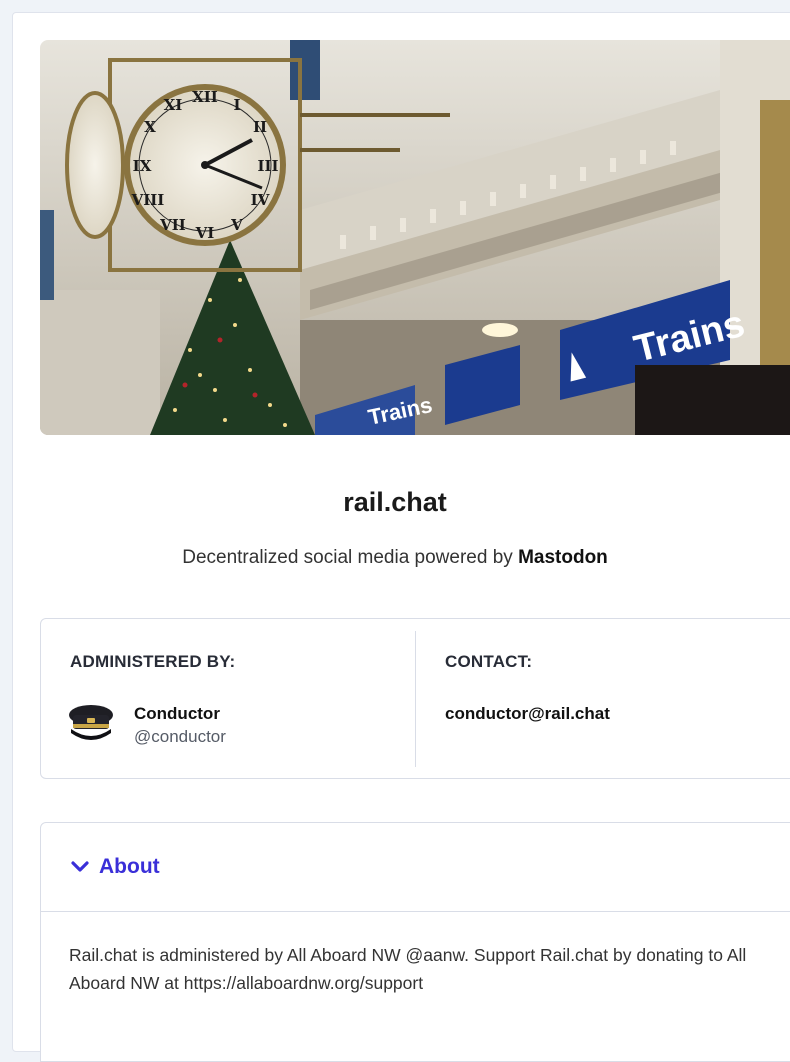  I want to click on svg-text: III, so click(267, 166).